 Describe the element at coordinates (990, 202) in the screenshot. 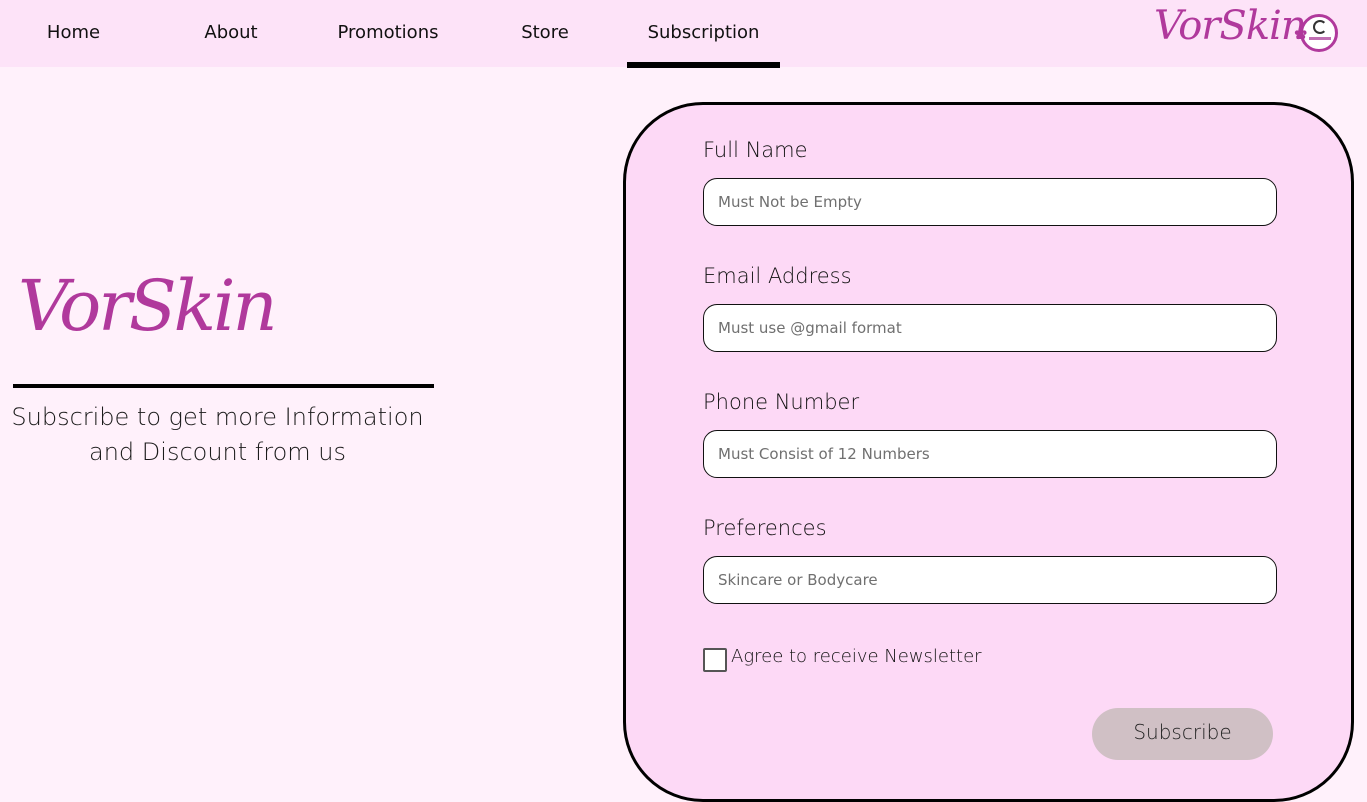

I see `full-name-input` at that location.